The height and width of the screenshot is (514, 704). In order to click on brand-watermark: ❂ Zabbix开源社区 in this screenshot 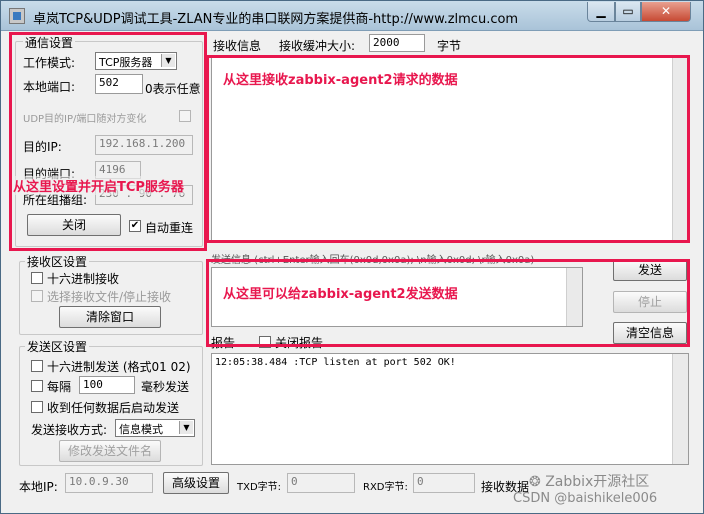, I will do `click(589, 481)`.